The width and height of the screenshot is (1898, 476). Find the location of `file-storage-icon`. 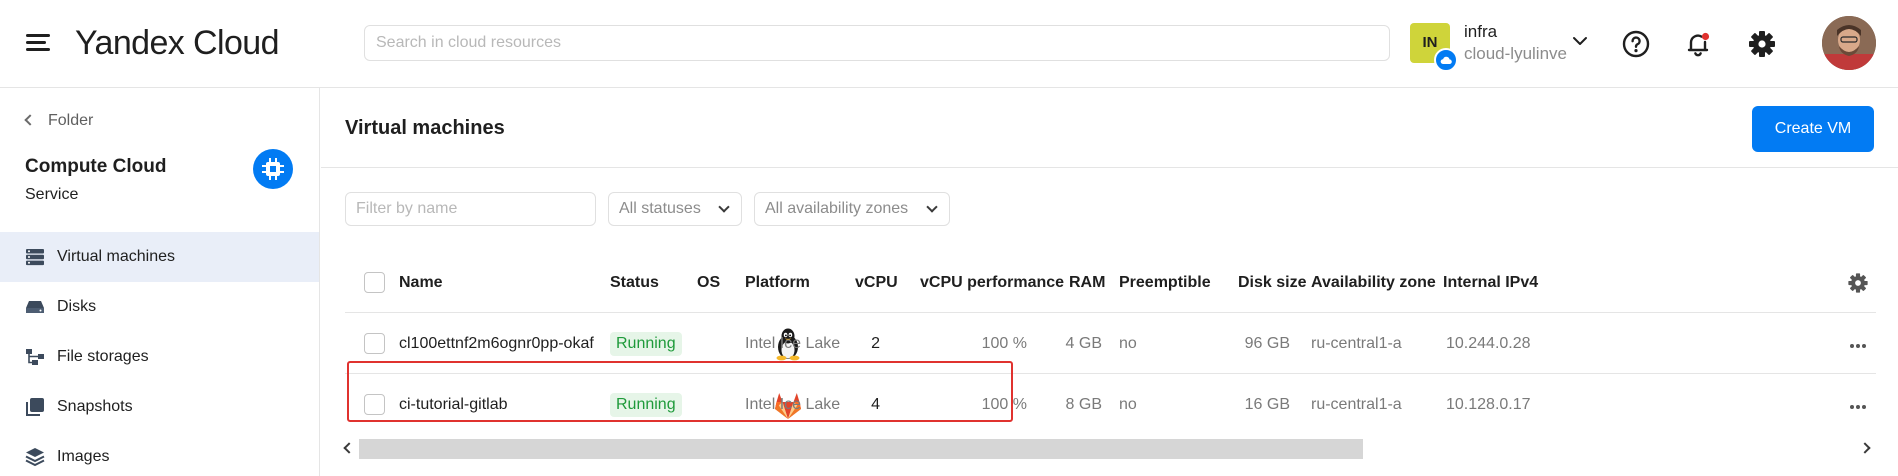

file-storage-icon is located at coordinates (35, 357).